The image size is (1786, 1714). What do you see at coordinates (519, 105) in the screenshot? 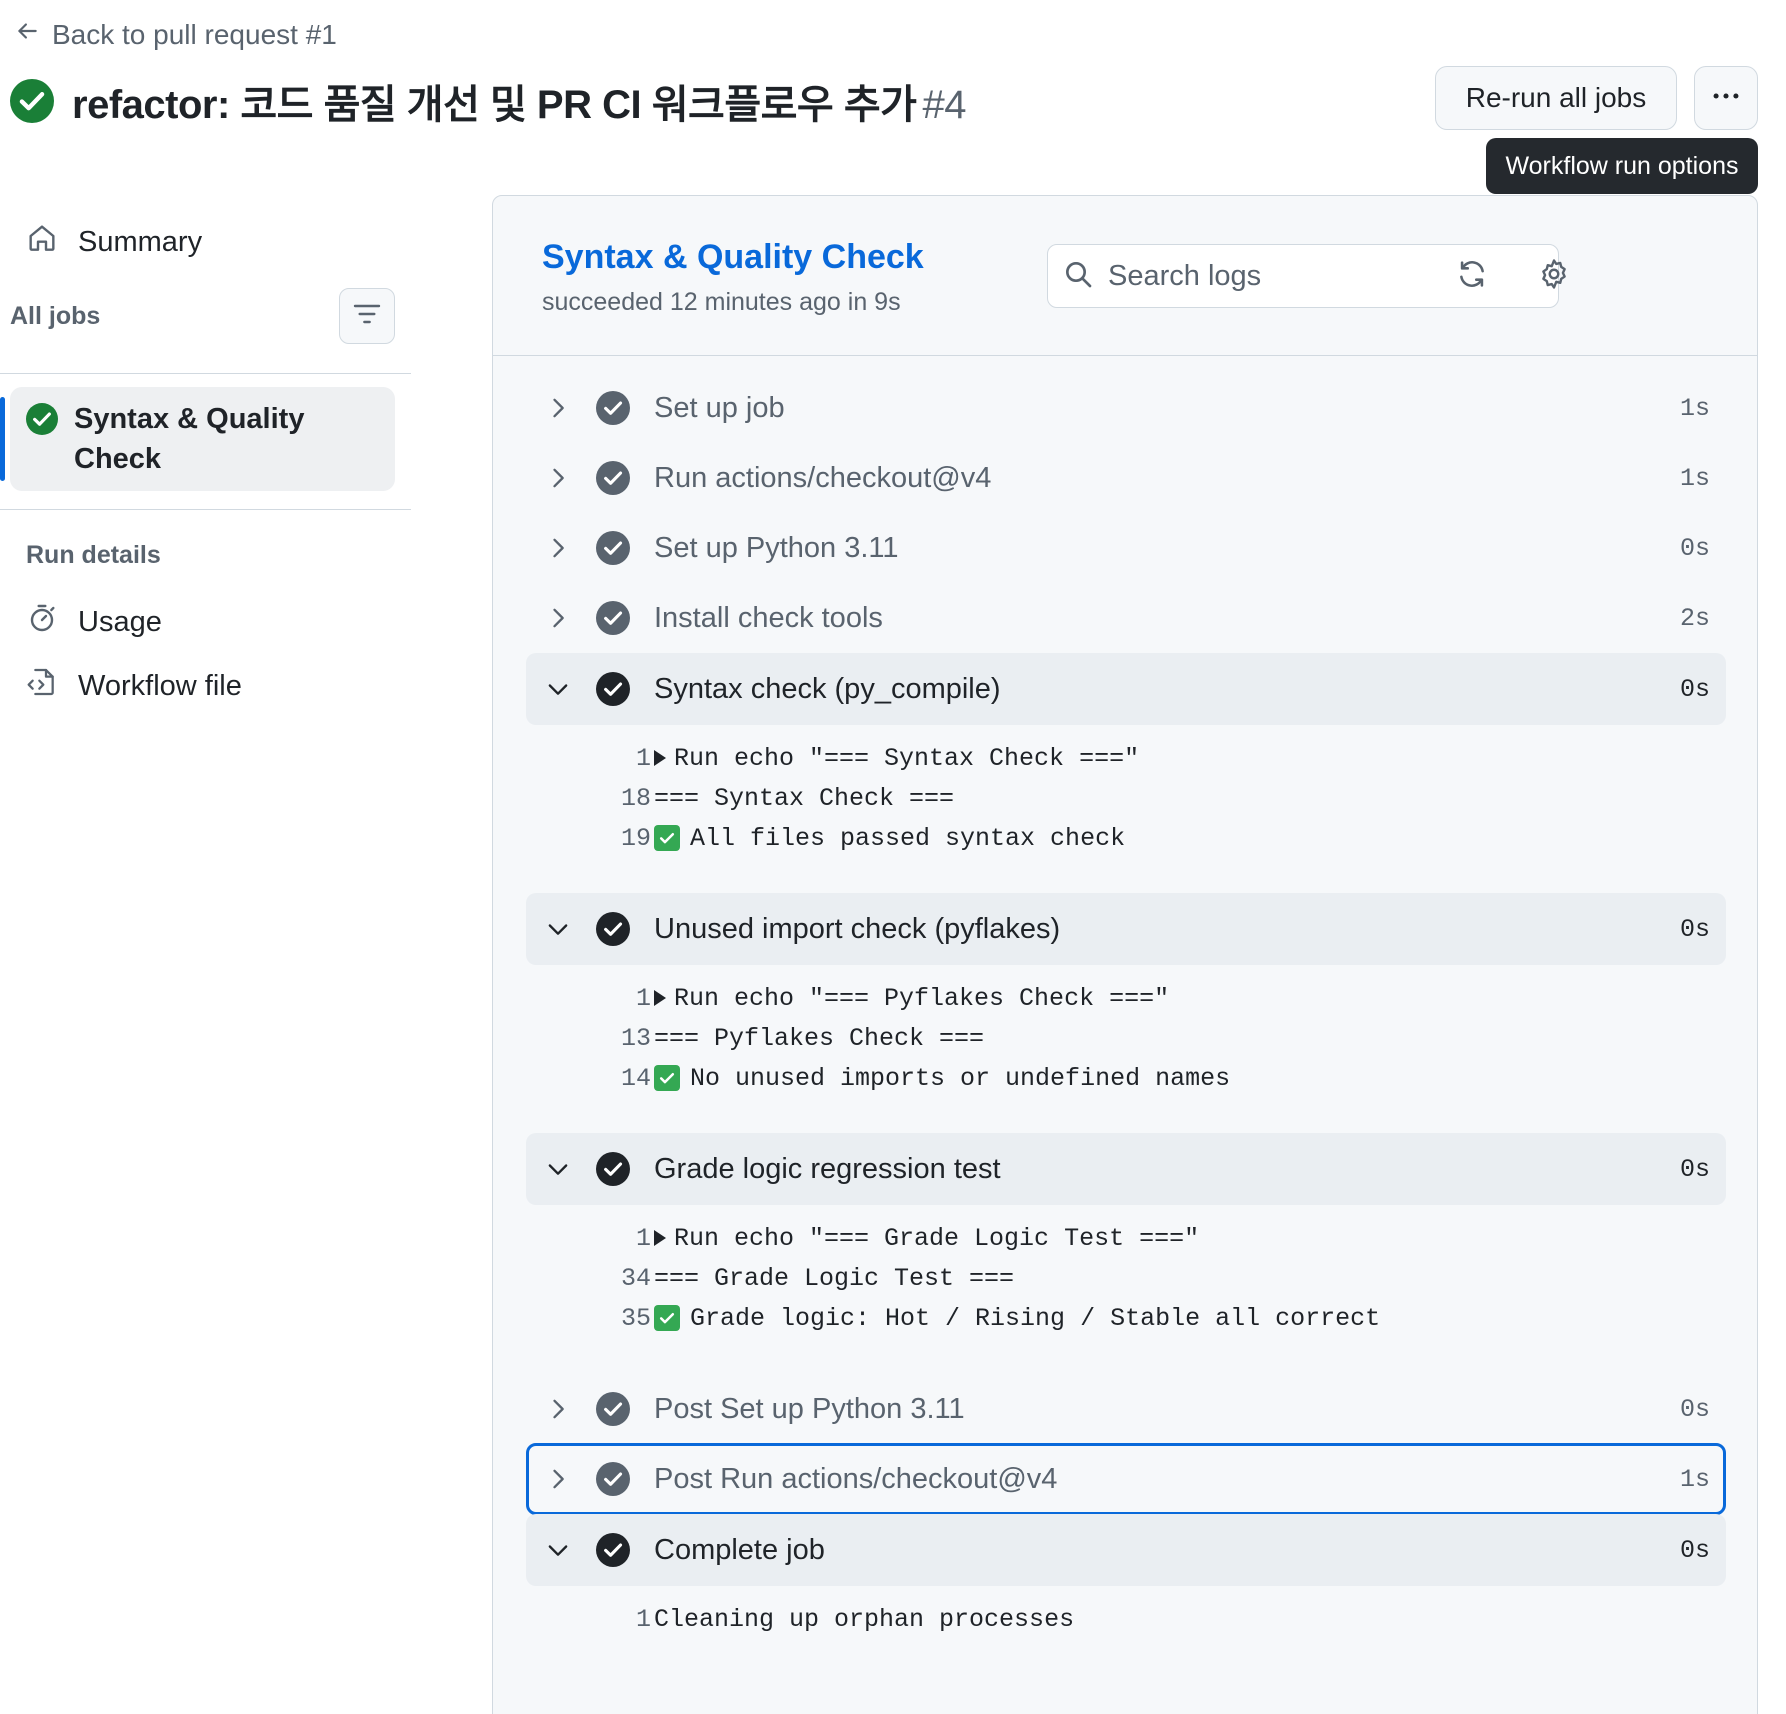
I see `page-title: refactor: 코드 품질 개선 및 PR CI 워크플로우 추가 #4` at bounding box center [519, 105].